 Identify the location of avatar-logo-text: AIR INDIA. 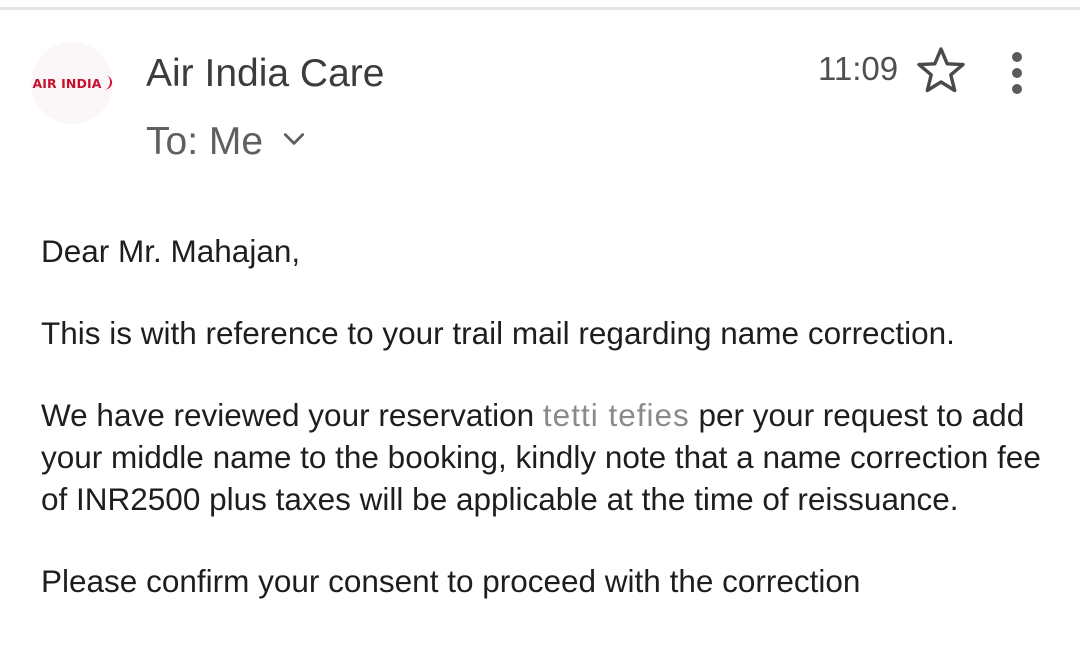
(67, 83).